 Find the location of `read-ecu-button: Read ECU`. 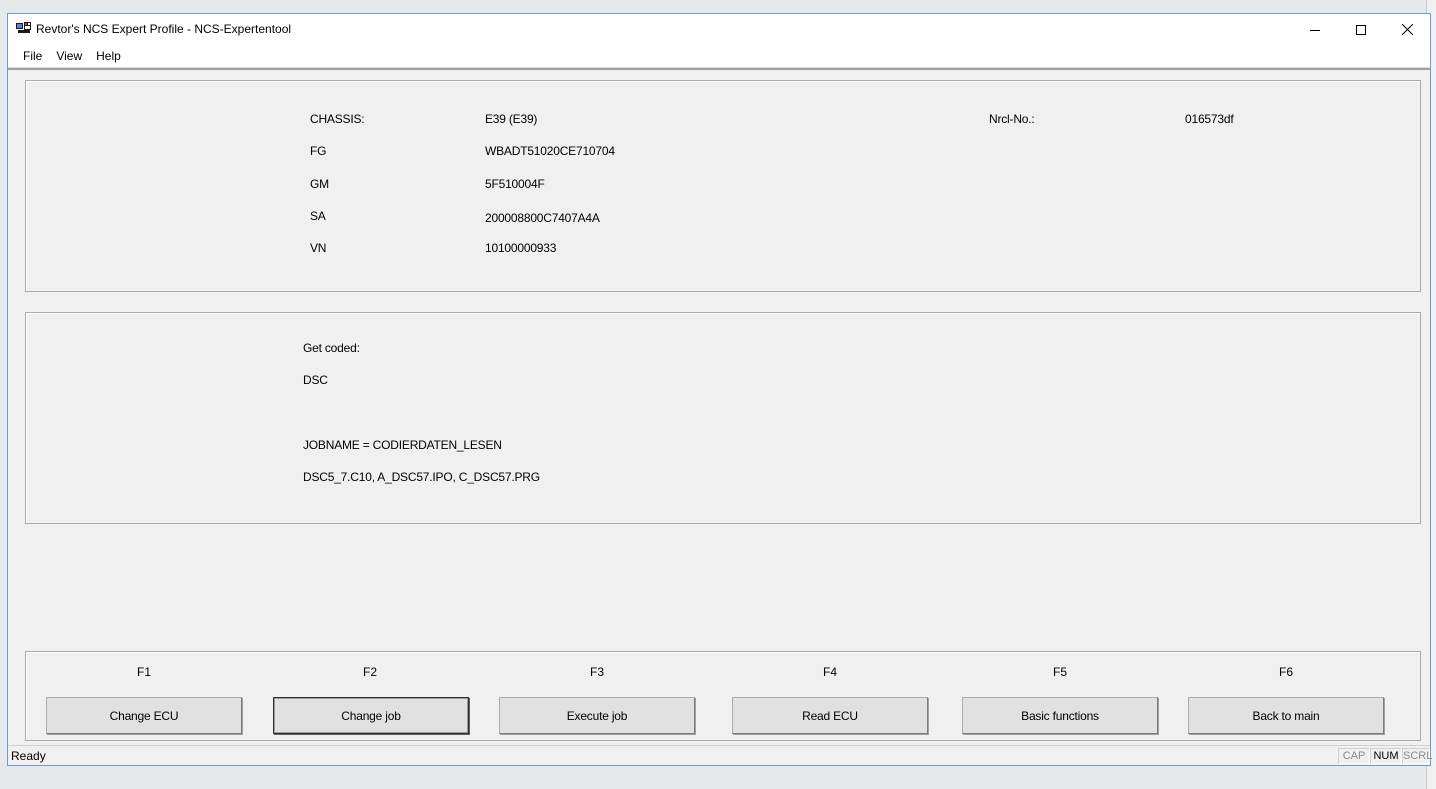

read-ecu-button: Read ECU is located at coordinates (830, 715).